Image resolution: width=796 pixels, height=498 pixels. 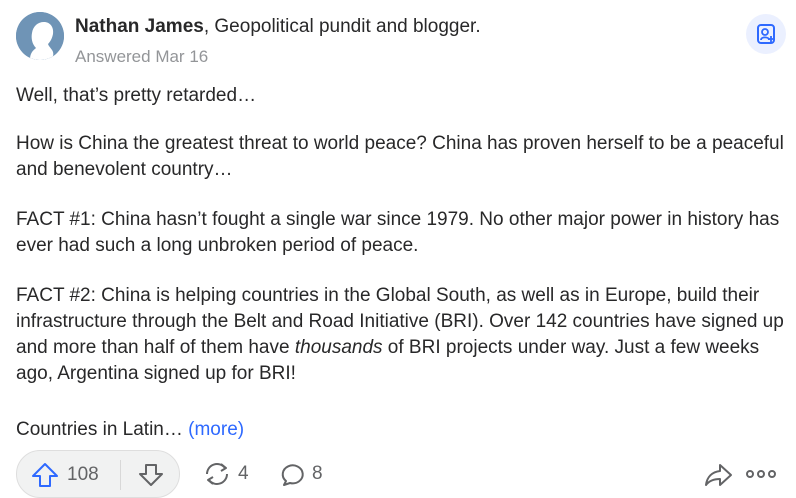 I want to click on vote-divider, so click(x=120, y=475).